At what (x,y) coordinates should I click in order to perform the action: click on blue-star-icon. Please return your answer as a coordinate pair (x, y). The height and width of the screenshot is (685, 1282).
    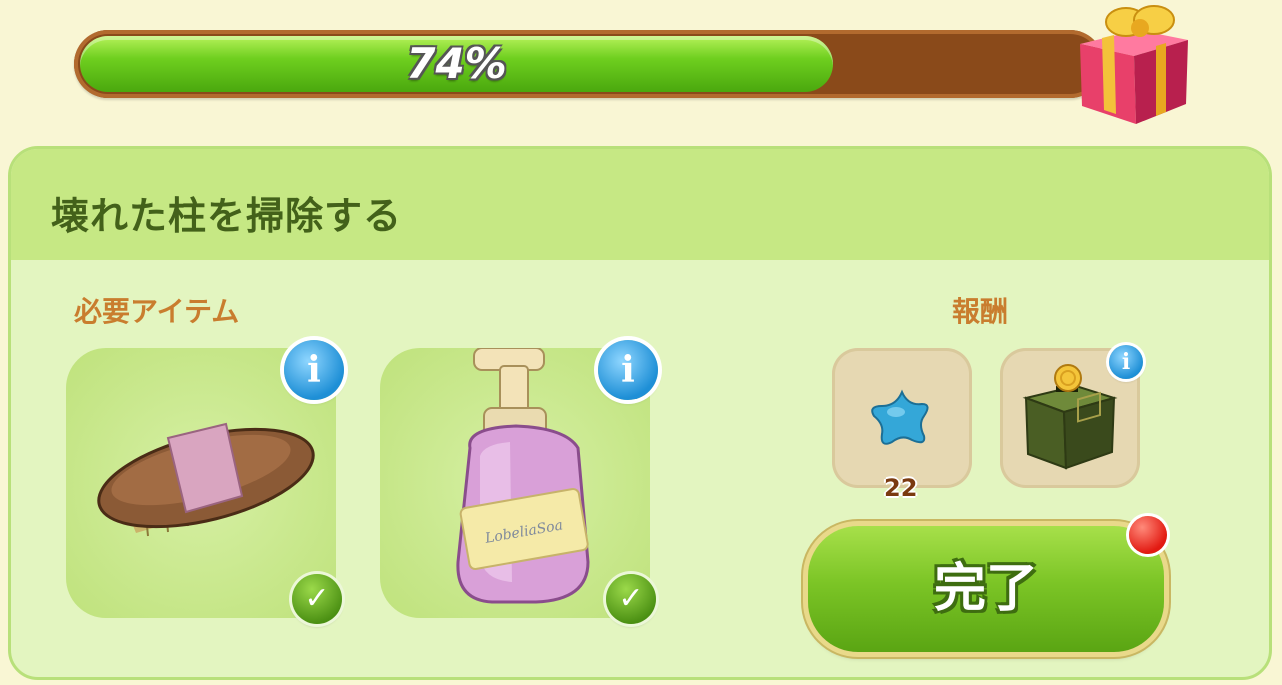
    Looking at the image, I should click on (900, 417).